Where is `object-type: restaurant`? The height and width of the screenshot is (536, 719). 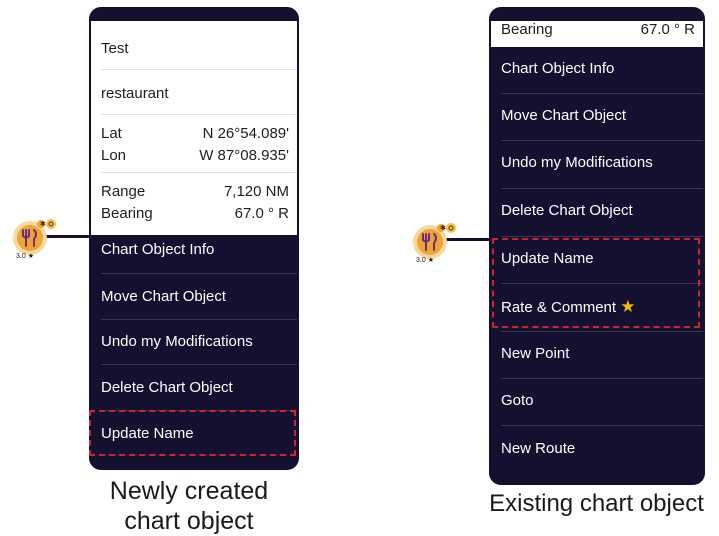
object-type: restaurant is located at coordinates (135, 93).